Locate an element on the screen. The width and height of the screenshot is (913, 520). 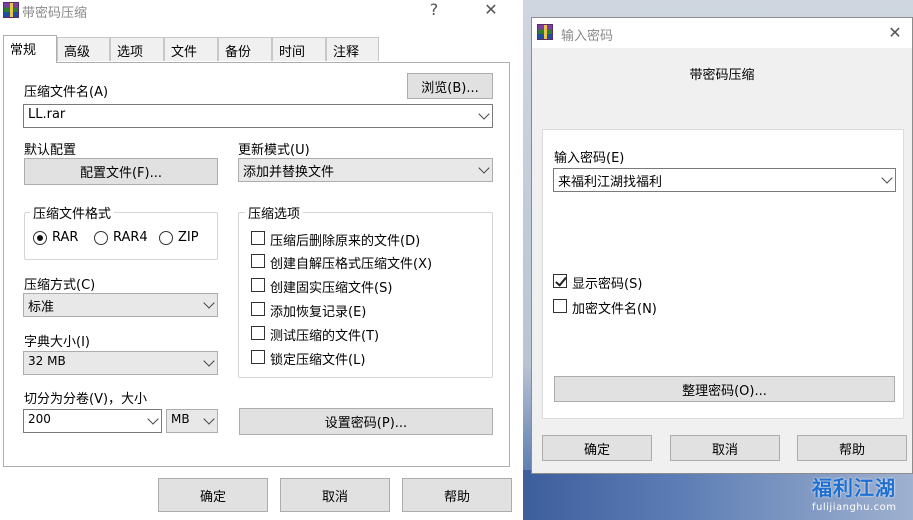
update-mode-label: 更新模式(U) is located at coordinates (274, 150).